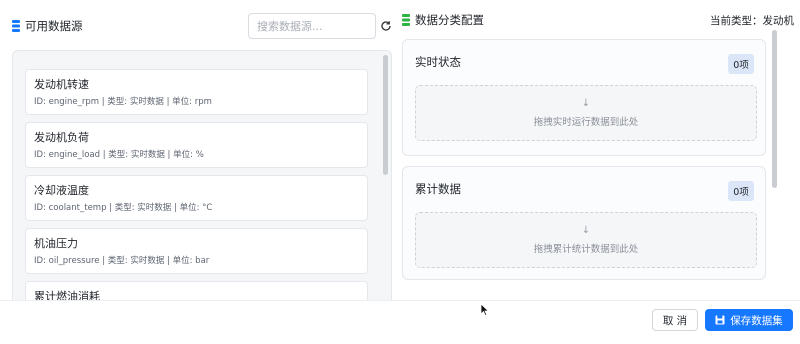  I want to click on field-meta: ID: coolant_temp | 类型: 实时数据 | 单位: °C, so click(123, 208).